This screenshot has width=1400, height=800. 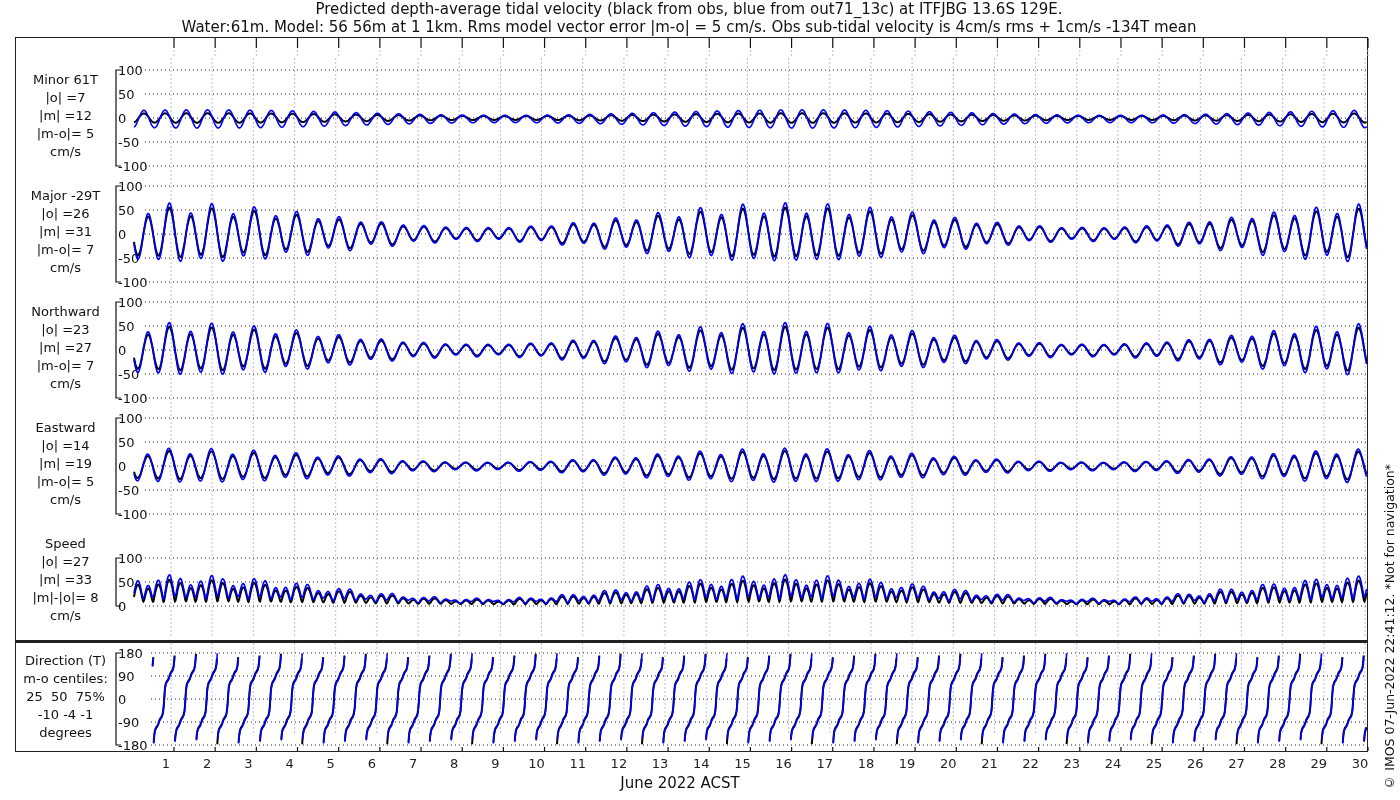 I want to click on x-tick-label: 27, so click(x=1236, y=763).